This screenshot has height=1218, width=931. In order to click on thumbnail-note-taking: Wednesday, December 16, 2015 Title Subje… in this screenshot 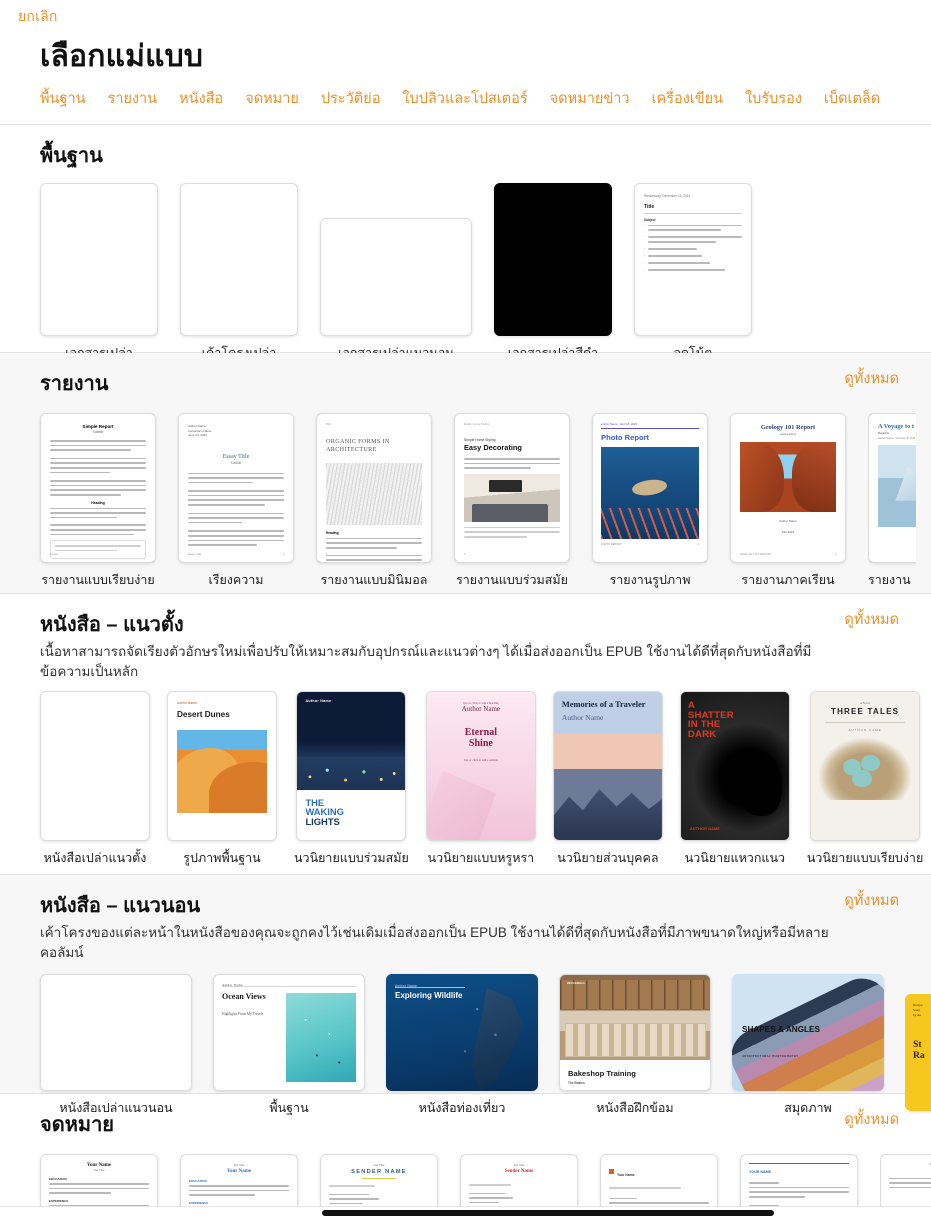, I will do `click(693, 259)`.